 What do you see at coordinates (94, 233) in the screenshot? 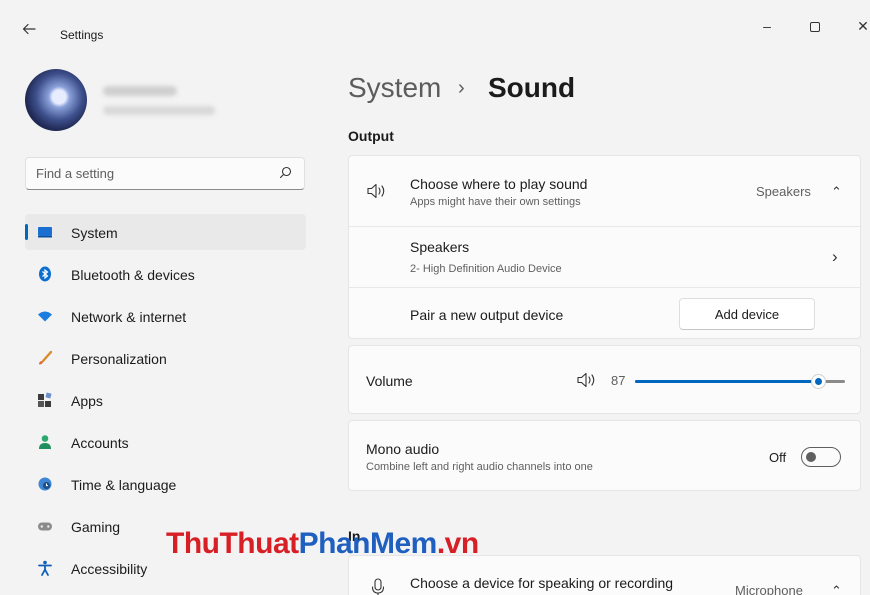
I see `sidebar-item-label: System` at bounding box center [94, 233].